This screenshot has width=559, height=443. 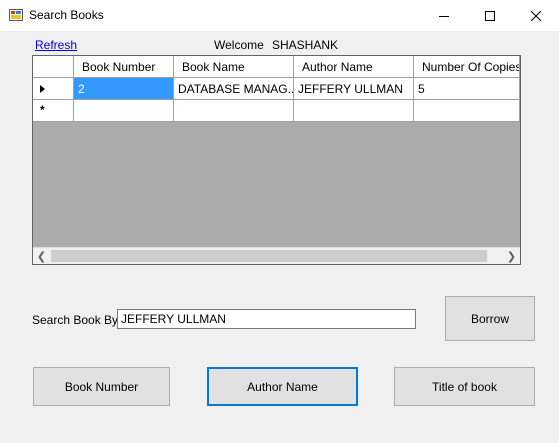 What do you see at coordinates (269, 256) in the screenshot?
I see `scrollbar-thumb` at bounding box center [269, 256].